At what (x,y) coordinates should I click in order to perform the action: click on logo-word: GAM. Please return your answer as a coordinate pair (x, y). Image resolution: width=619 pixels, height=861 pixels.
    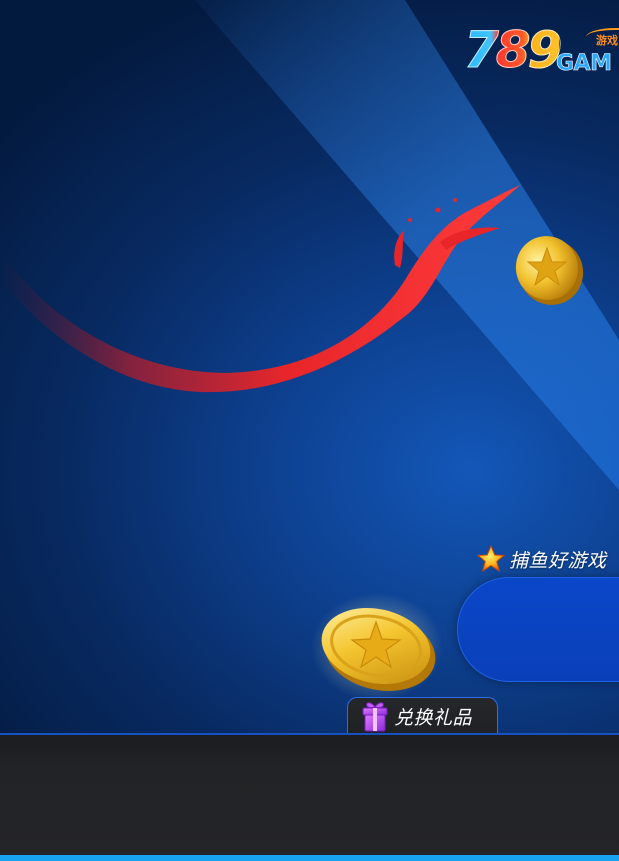
    Looking at the image, I should click on (584, 63).